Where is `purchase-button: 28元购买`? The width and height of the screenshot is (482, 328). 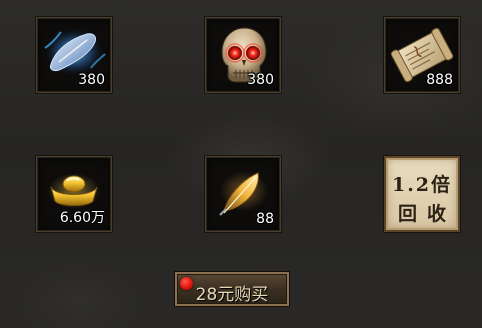
purchase-button: 28元购买 is located at coordinates (232, 289).